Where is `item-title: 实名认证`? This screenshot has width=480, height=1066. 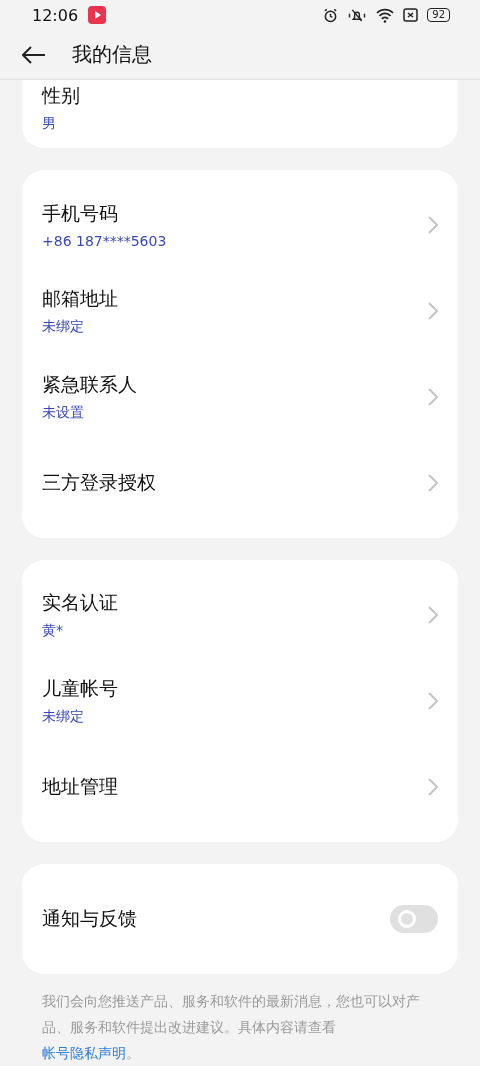
item-title: 实名认证 is located at coordinates (235, 603).